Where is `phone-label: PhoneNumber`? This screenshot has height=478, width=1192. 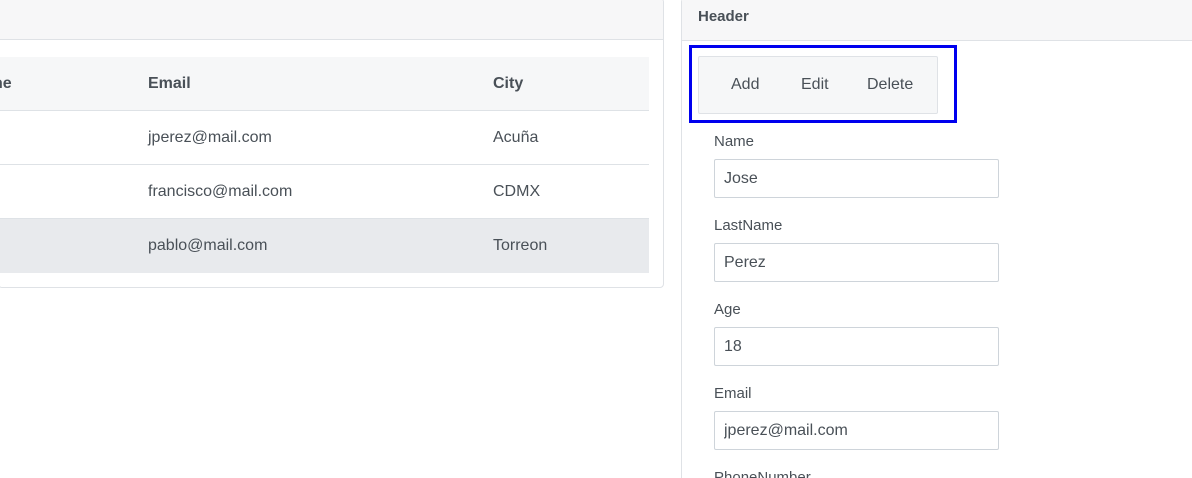
phone-label: PhoneNumber is located at coordinates (762, 473).